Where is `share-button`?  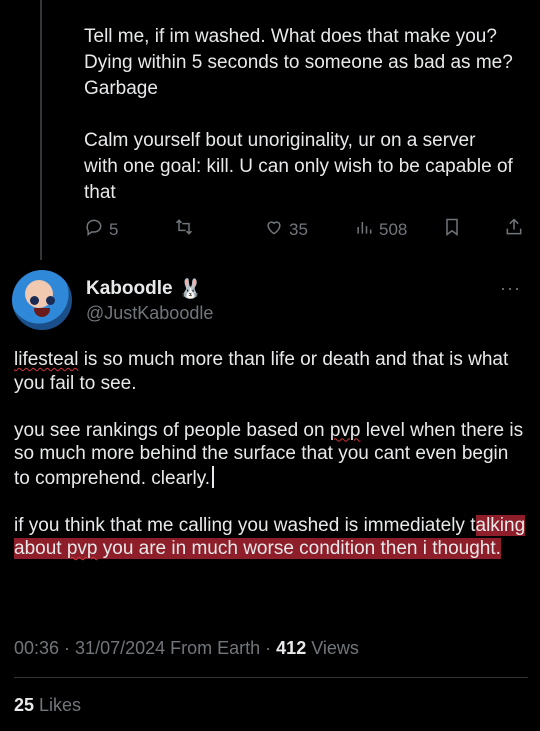 share-button is located at coordinates (514, 229).